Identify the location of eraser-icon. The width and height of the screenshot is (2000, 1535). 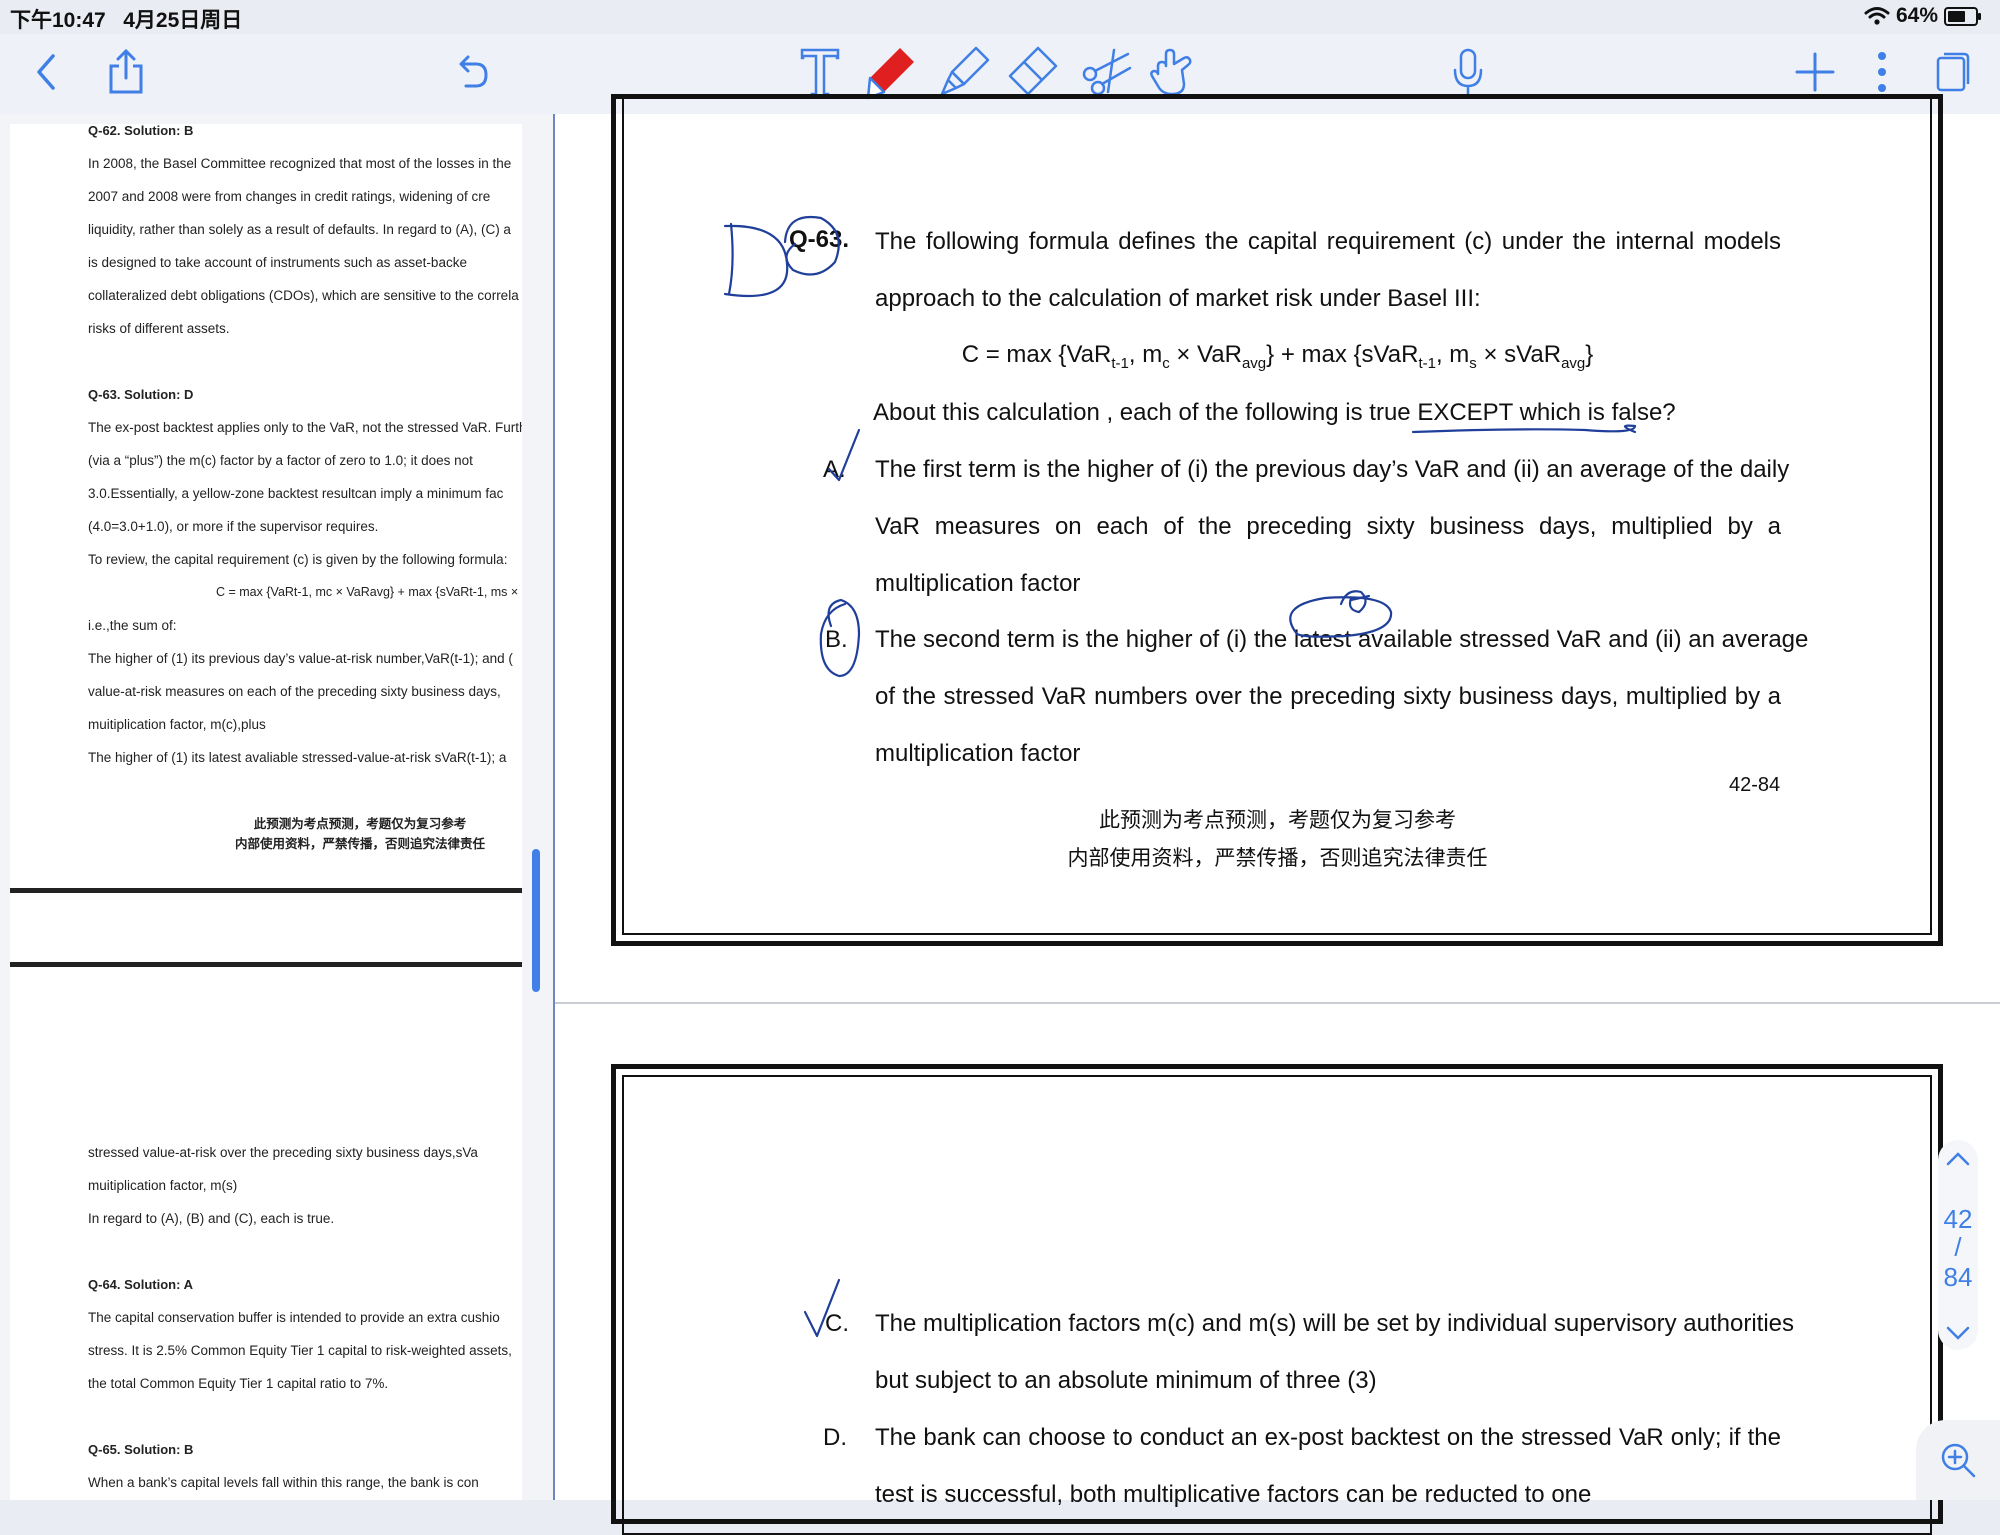
(1033, 71).